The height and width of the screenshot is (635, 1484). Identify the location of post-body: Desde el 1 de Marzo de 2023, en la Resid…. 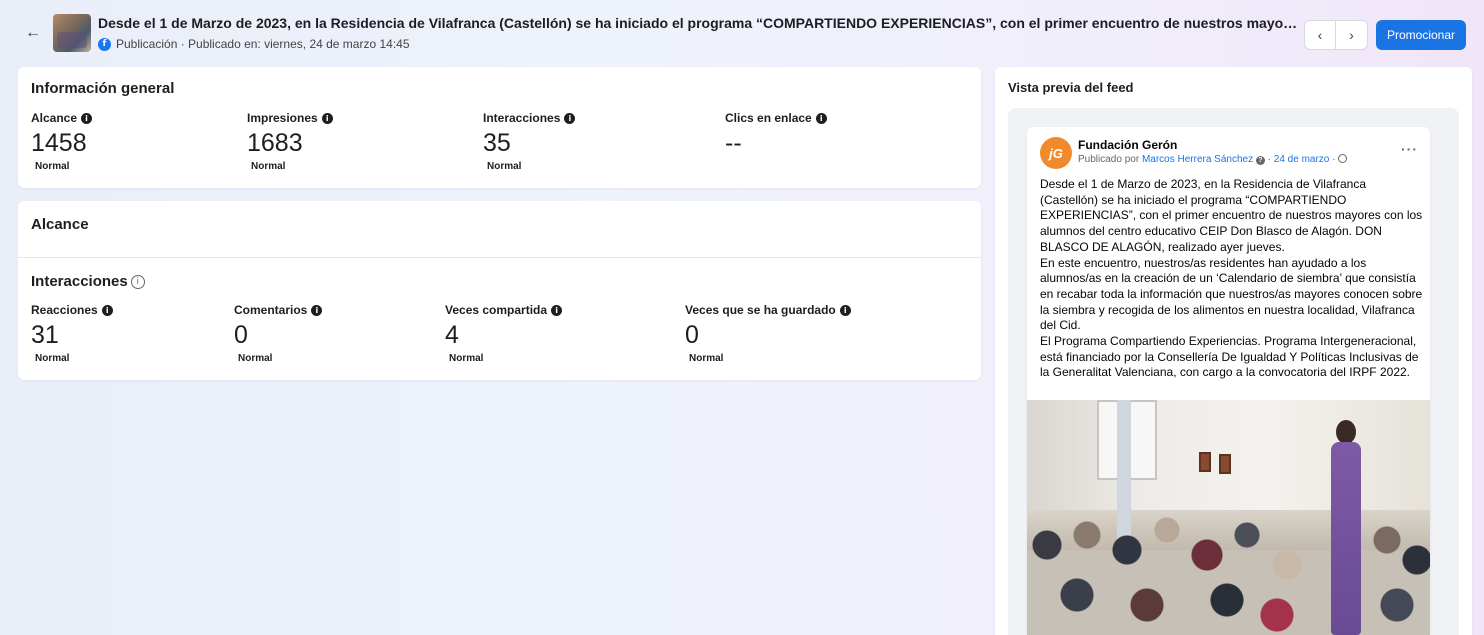
(1232, 279).